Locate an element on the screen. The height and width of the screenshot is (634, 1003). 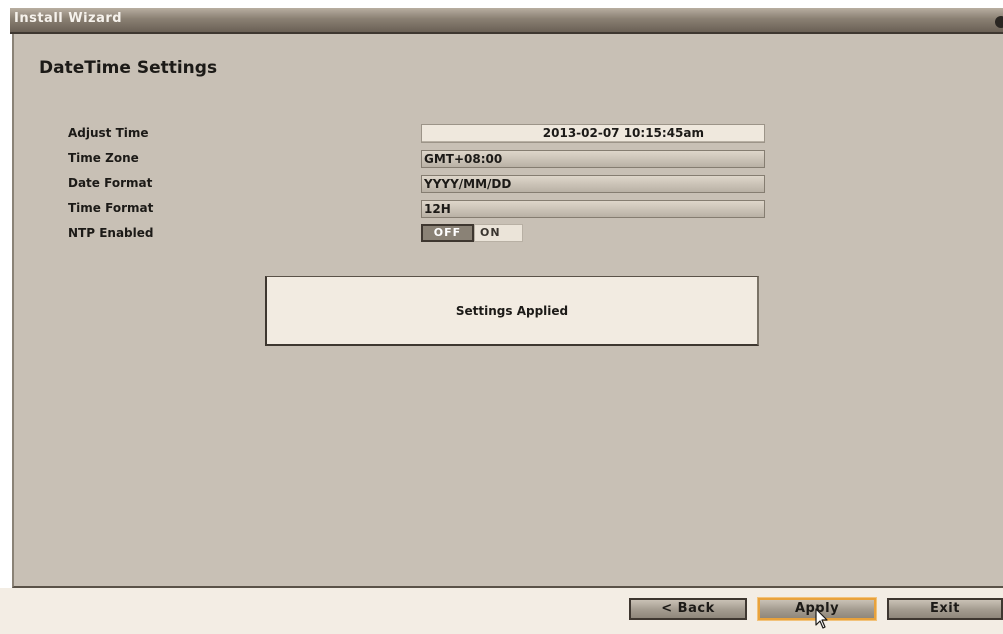
adjust-time-field: 2013-02-07 10:15:45am is located at coordinates (593, 133).